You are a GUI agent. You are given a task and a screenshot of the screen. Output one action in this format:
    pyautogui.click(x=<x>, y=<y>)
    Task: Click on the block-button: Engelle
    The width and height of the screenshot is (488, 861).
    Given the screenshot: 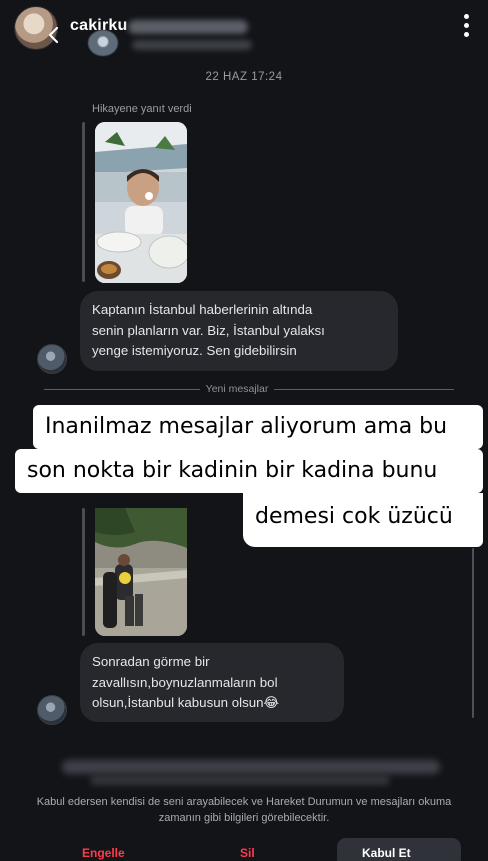 What is the action you would take?
    pyautogui.click(x=103, y=853)
    